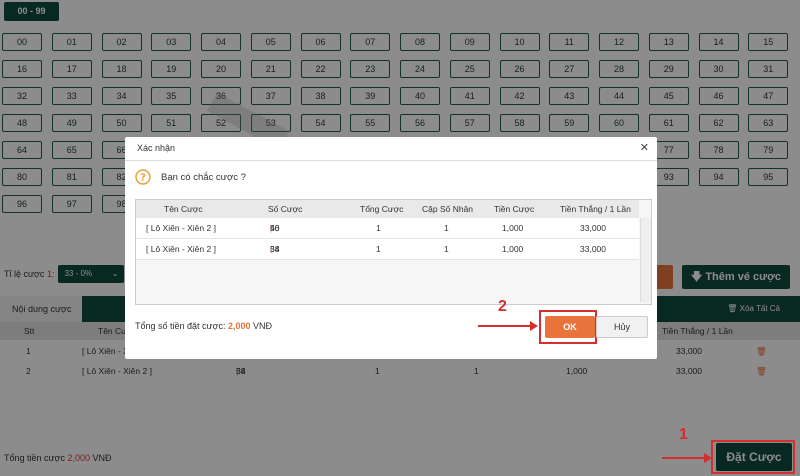 This screenshot has width=800, height=476. What do you see at coordinates (180, 326) in the screenshot?
I see `dialog-total-label: Tổng số tiền đặt cược:` at bounding box center [180, 326].